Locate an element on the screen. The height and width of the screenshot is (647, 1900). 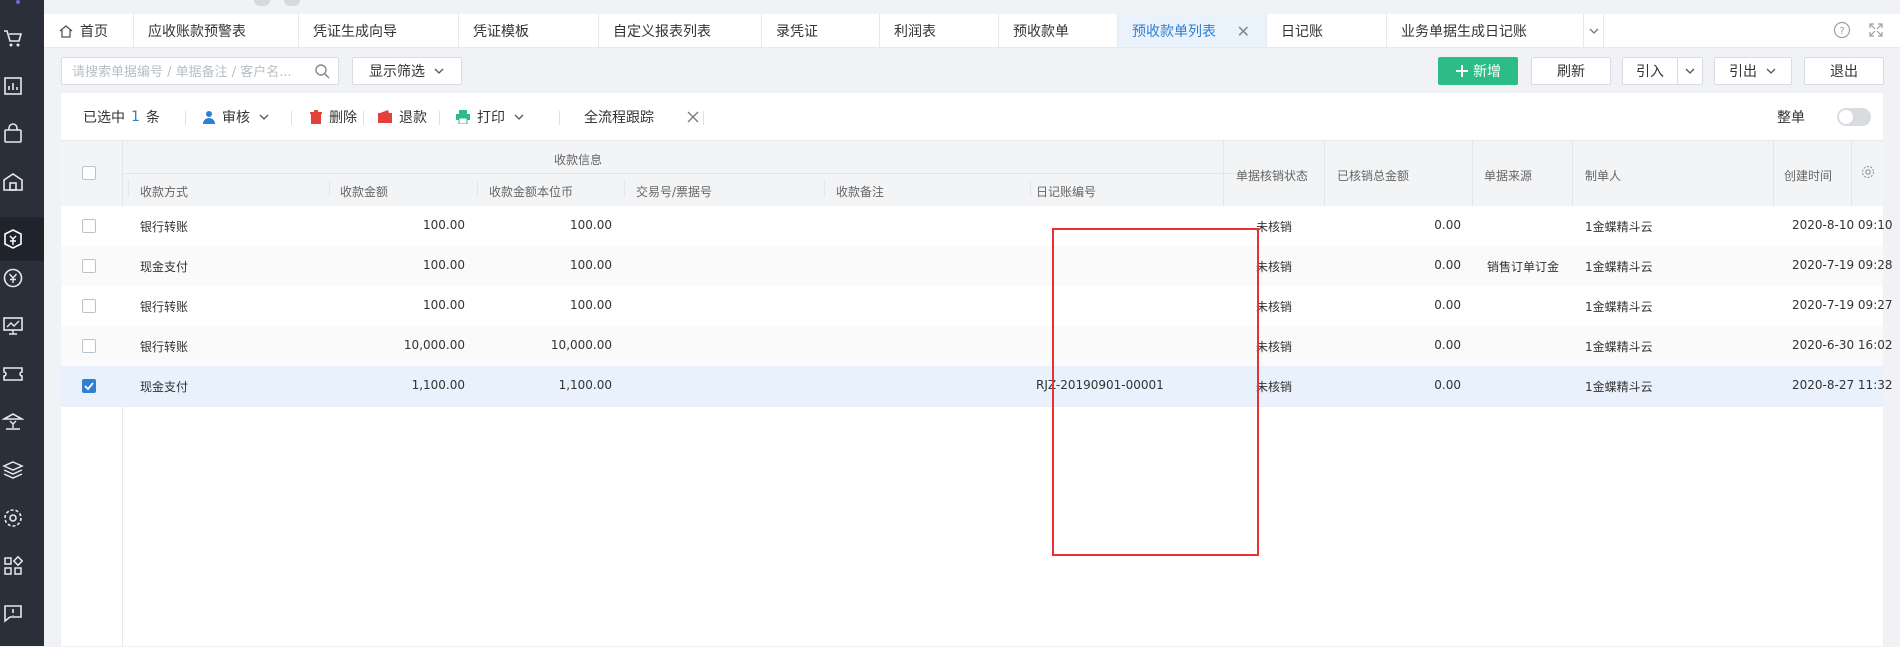
tab-label: 凭证模板 is located at coordinates (501, 31).